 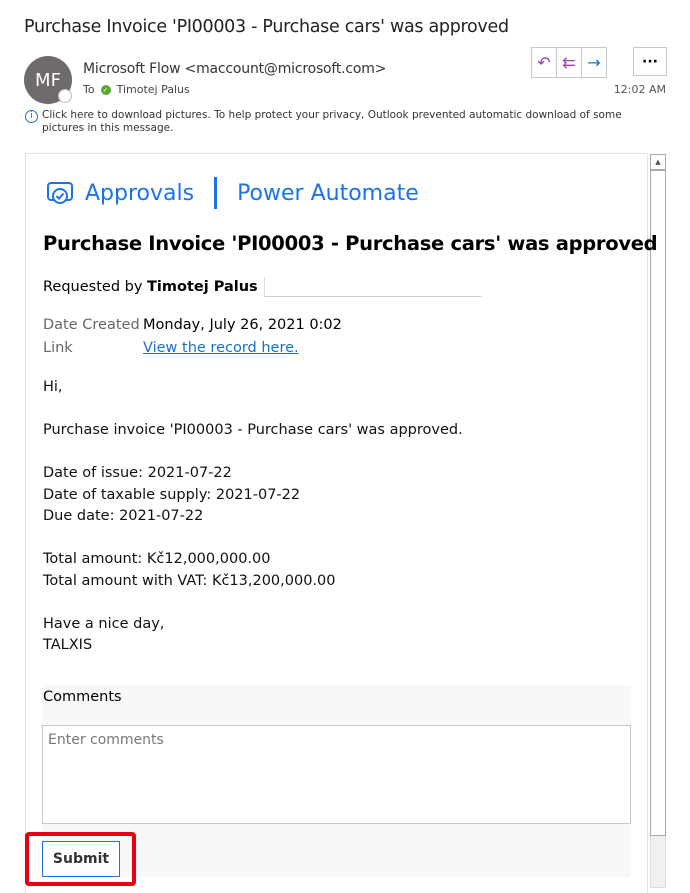 What do you see at coordinates (216, 193) in the screenshot?
I see `brand-divider` at bounding box center [216, 193].